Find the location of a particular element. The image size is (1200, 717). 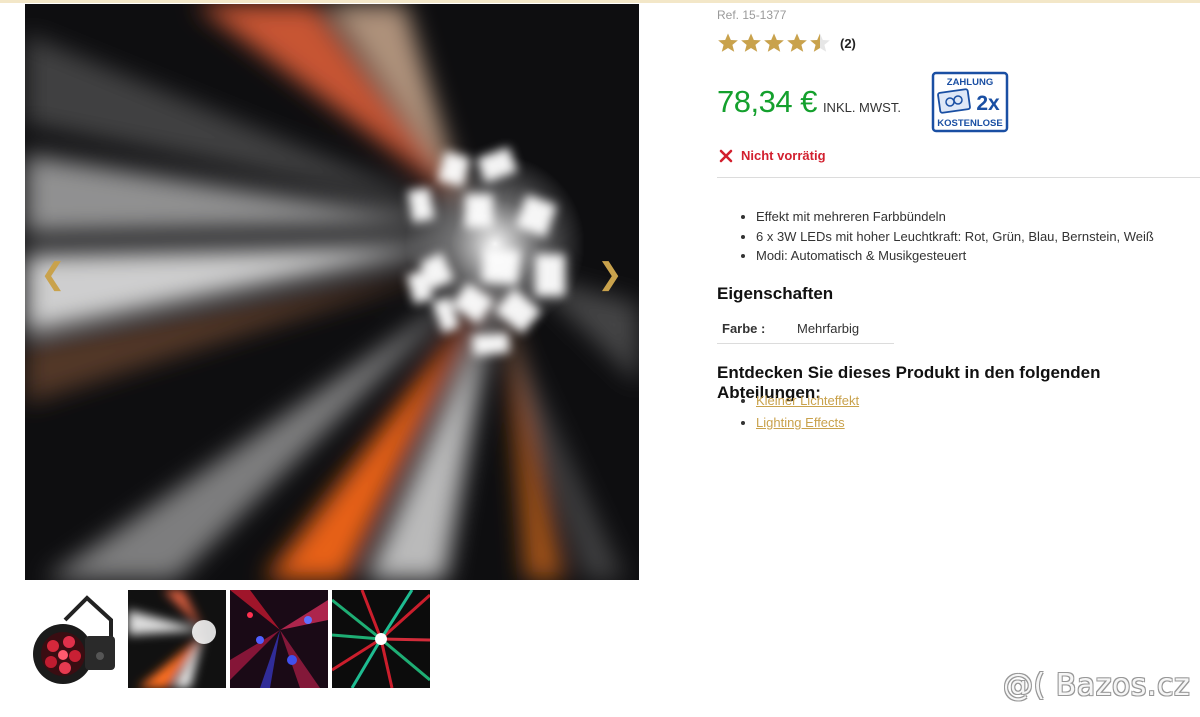

department-link: Kleiner Lichteffekt is located at coordinates (807, 400).